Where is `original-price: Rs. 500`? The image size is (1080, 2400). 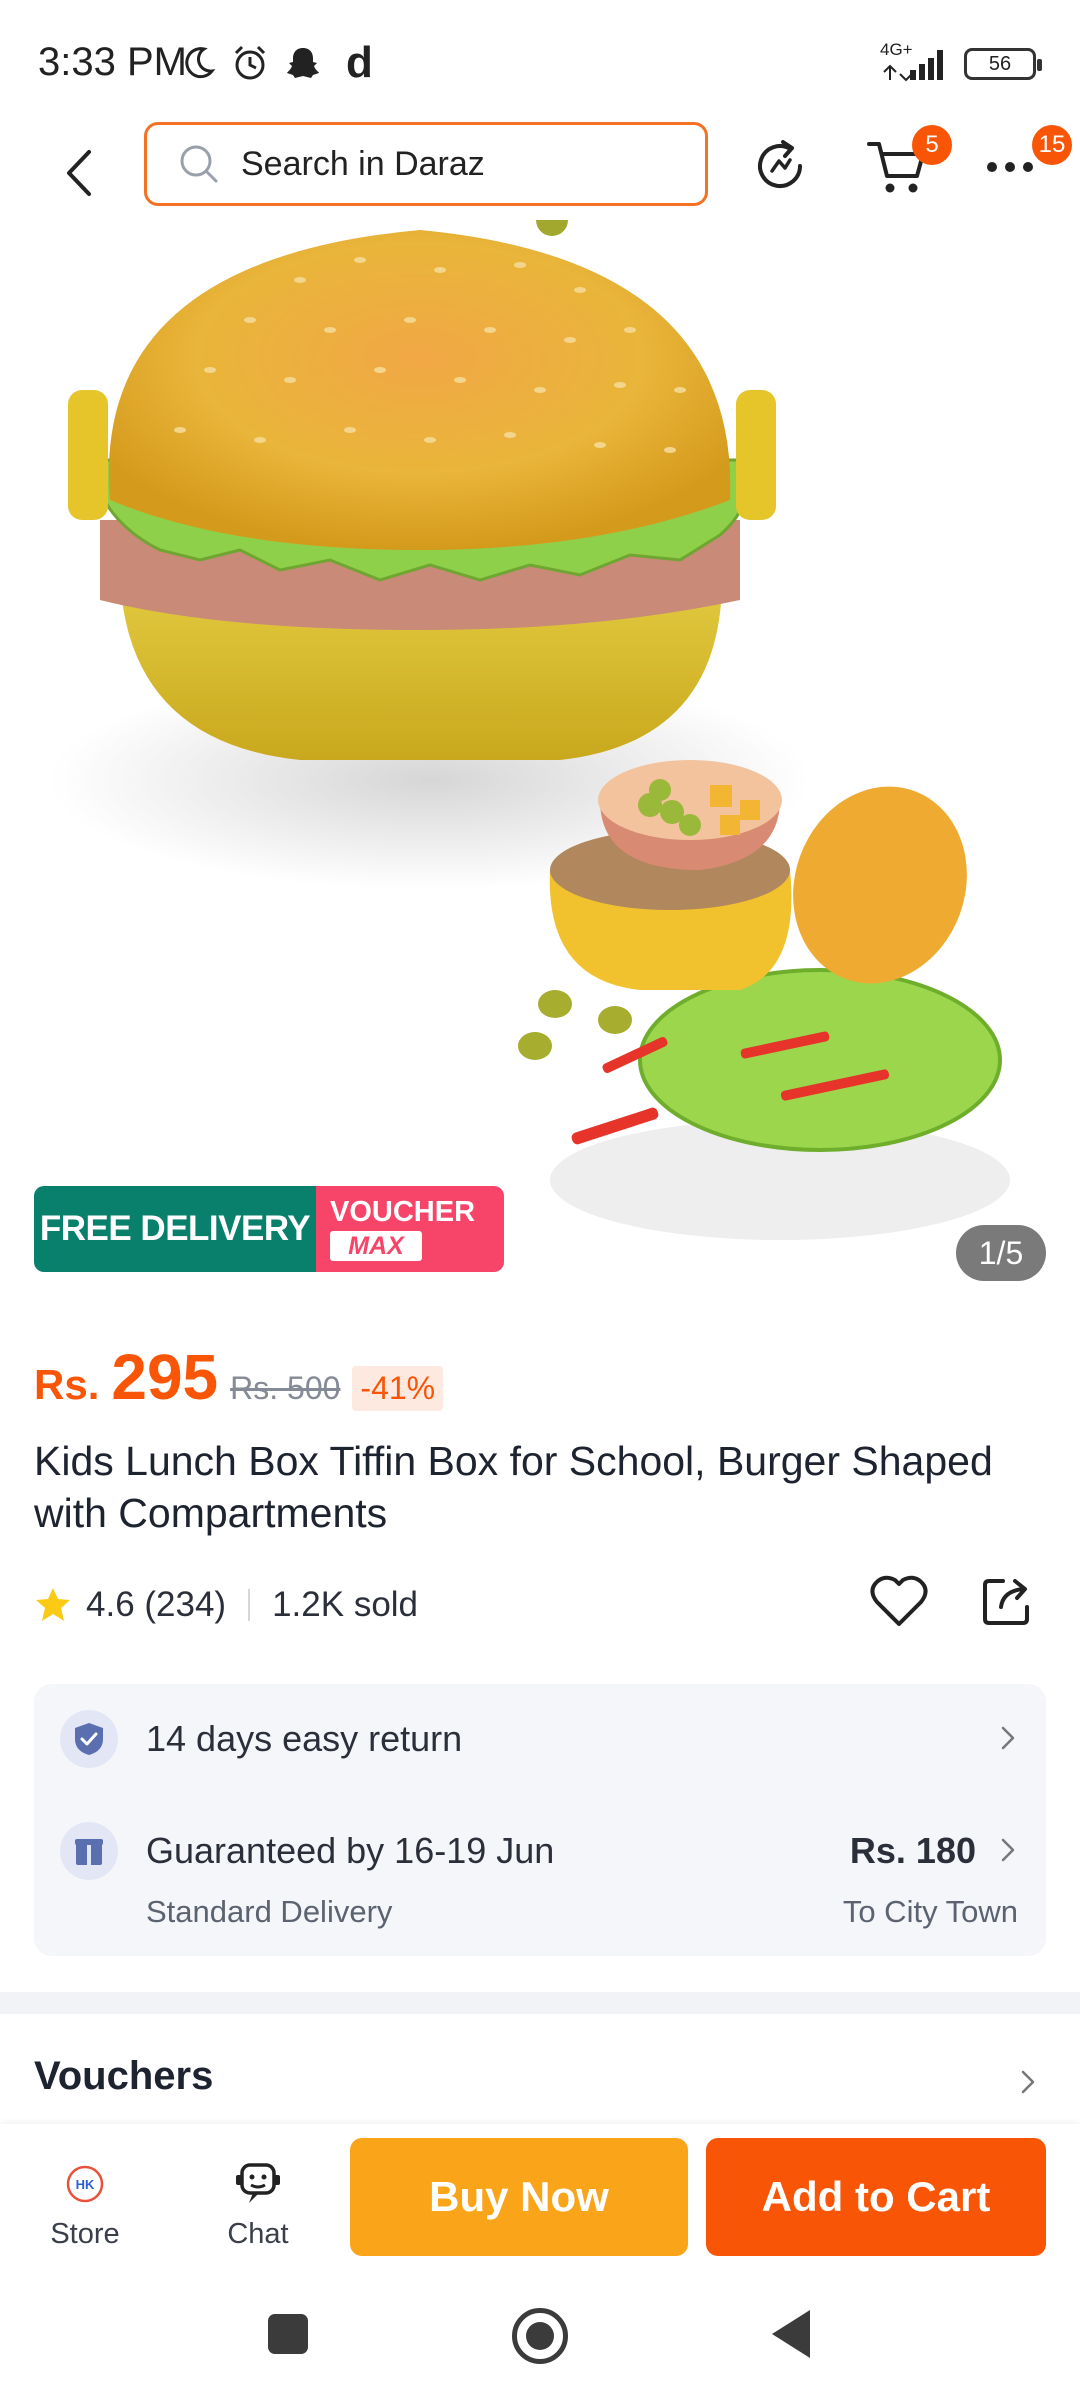 original-price: Rs. 500 is located at coordinates (285, 1388).